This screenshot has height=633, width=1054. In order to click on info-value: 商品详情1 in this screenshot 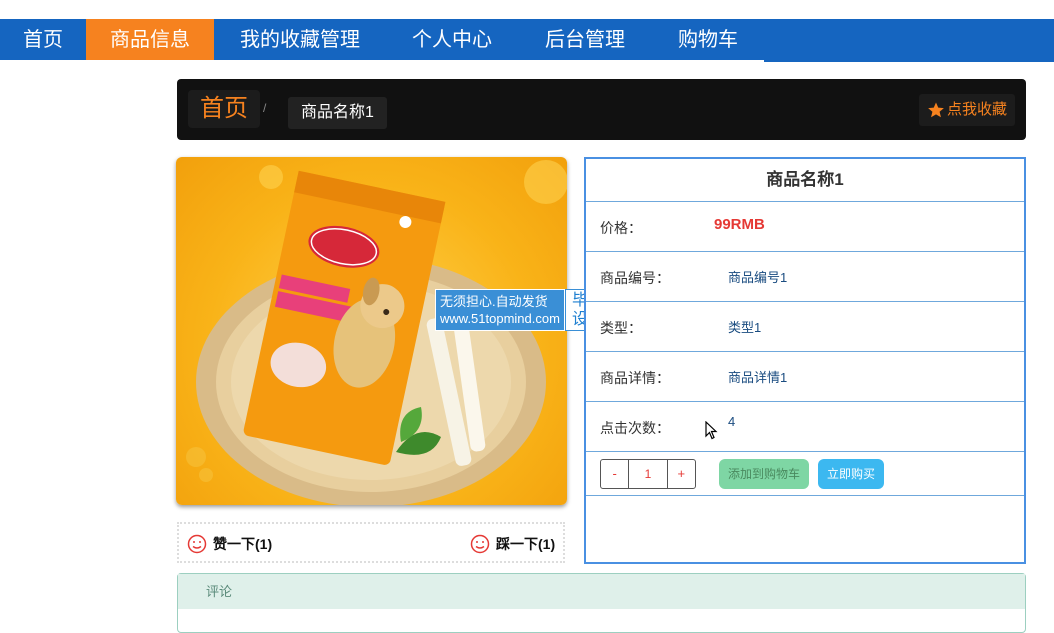, I will do `click(758, 377)`.